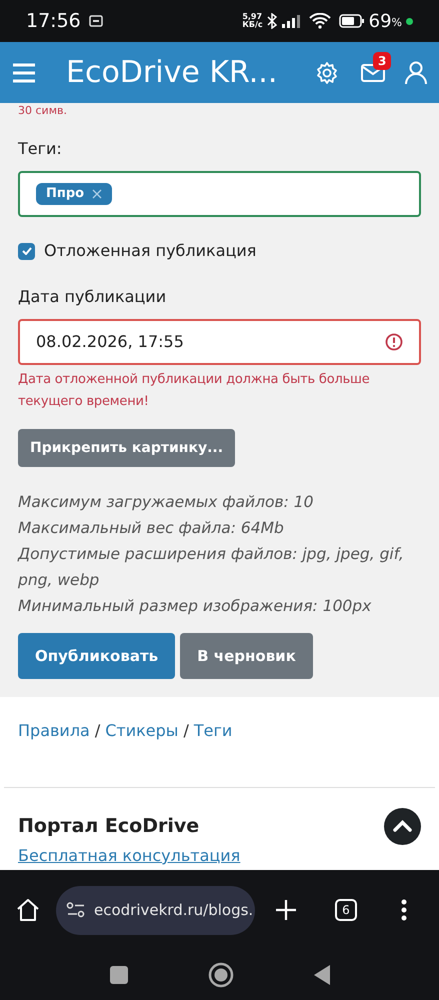  I want to click on home-button, so click(221, 975).